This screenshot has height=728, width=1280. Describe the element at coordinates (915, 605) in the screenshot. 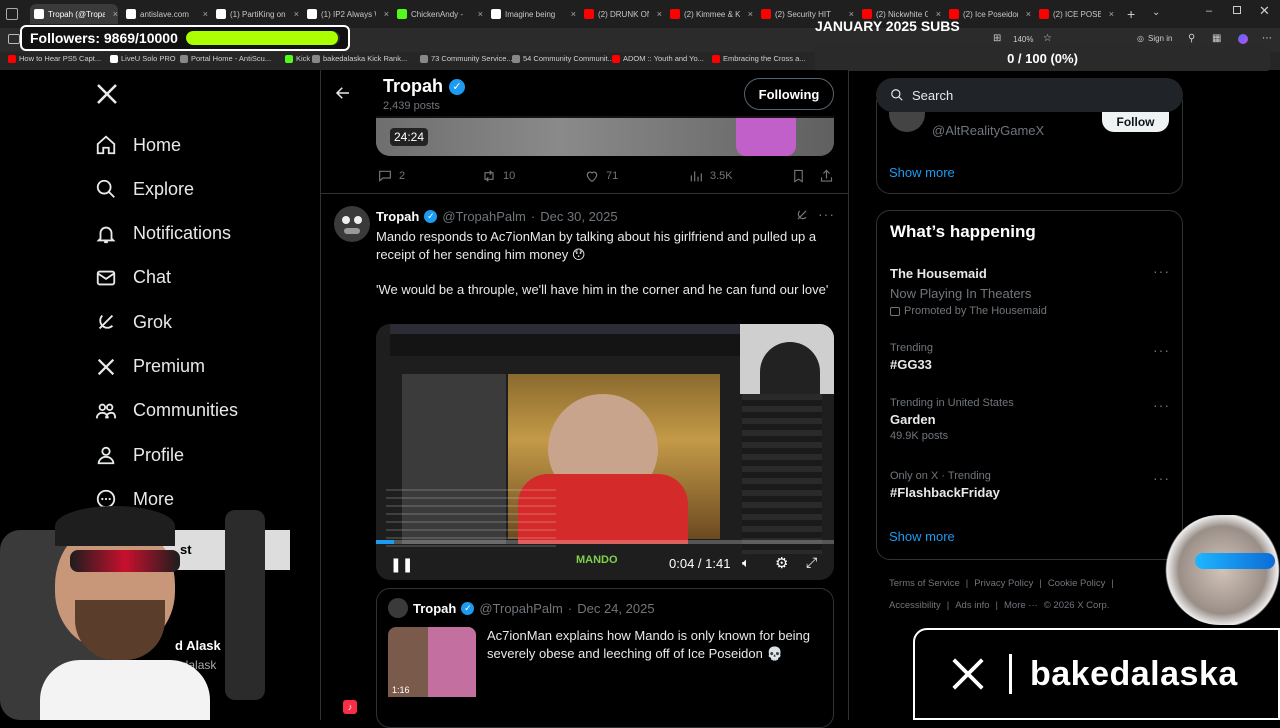

I see `footer-link-accessibility: Accessibility` at that location.